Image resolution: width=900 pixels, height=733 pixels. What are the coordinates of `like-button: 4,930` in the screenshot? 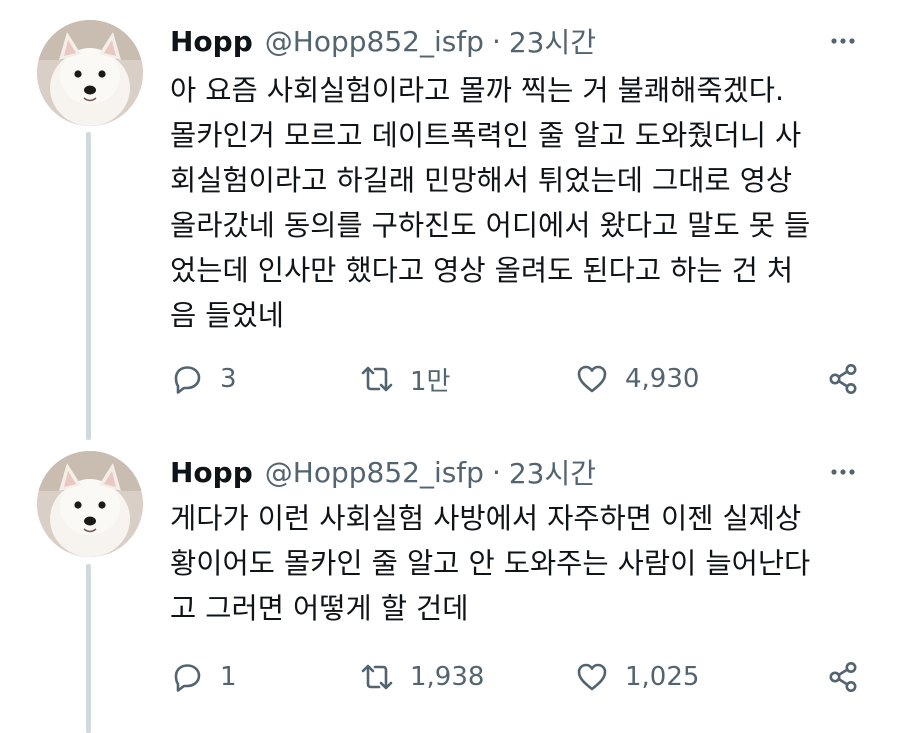 It's located at (637, 379).